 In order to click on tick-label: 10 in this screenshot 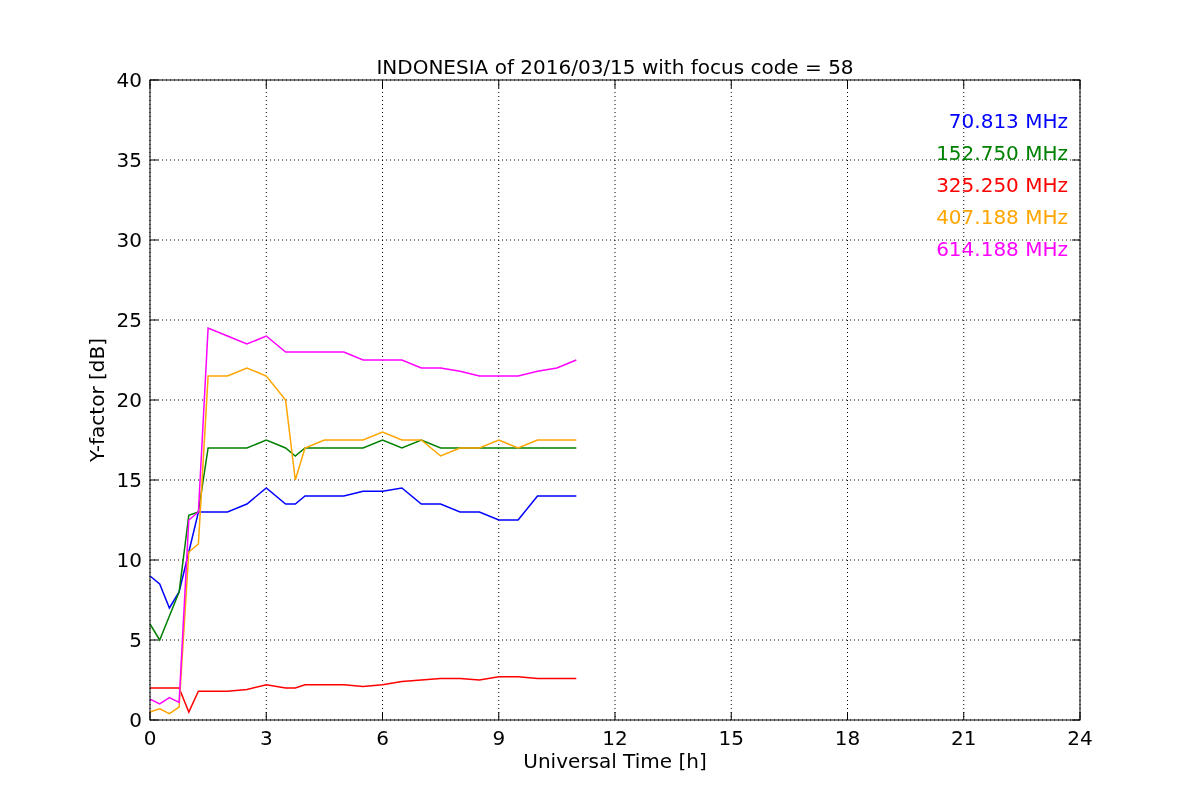, I will do `click(129, 560)`.